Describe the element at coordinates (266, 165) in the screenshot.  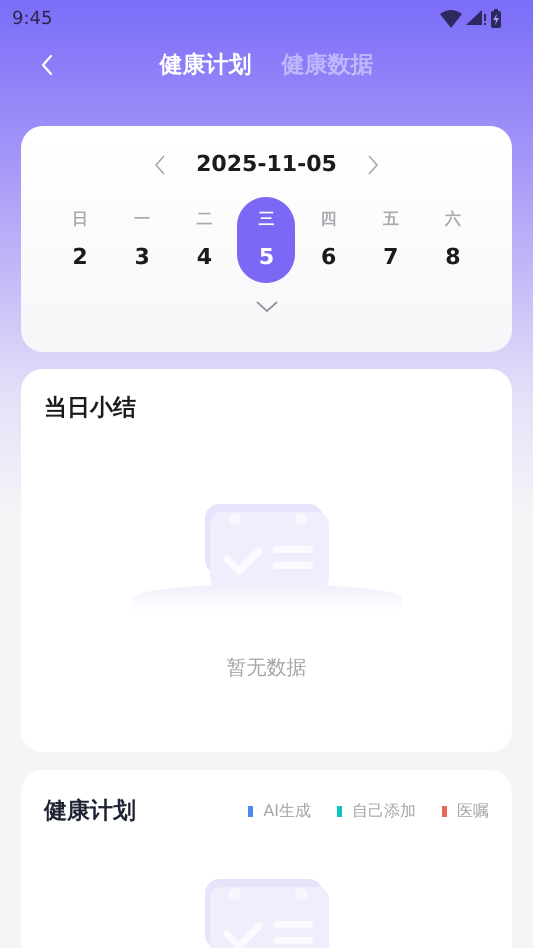
I see `calendar-date: 2025-11-05` at that location.